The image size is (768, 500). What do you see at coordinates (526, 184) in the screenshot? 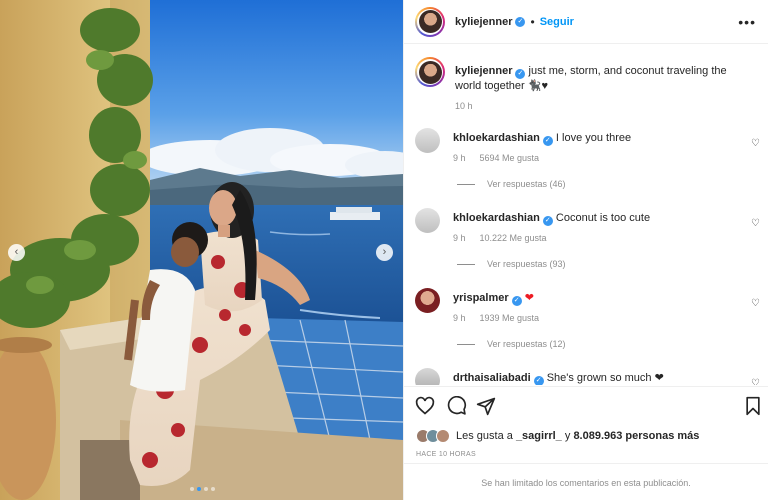
I see `view-replies-label: Ver respuestas (46)` at bounding box center [526, 184].